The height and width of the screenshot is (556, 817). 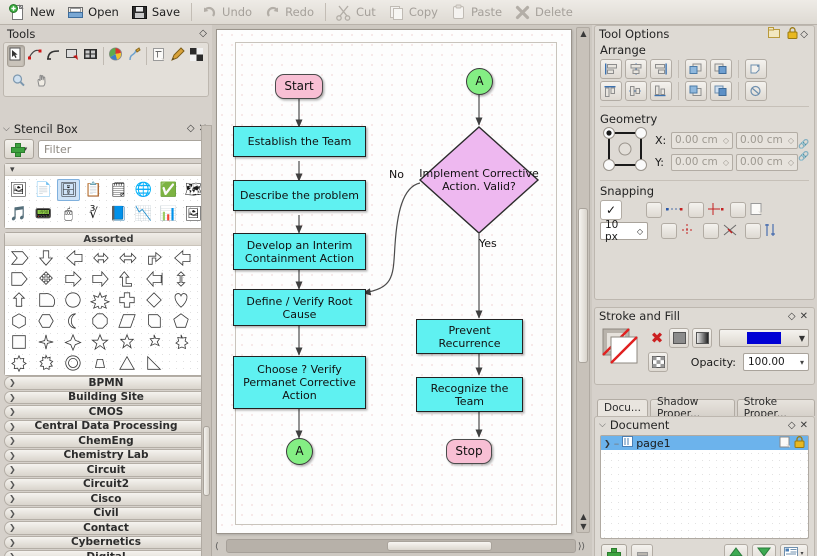 What do you see at coordinates (756, 69) in the screenshot?
I see `group-button` at bounding box center [756, 69].